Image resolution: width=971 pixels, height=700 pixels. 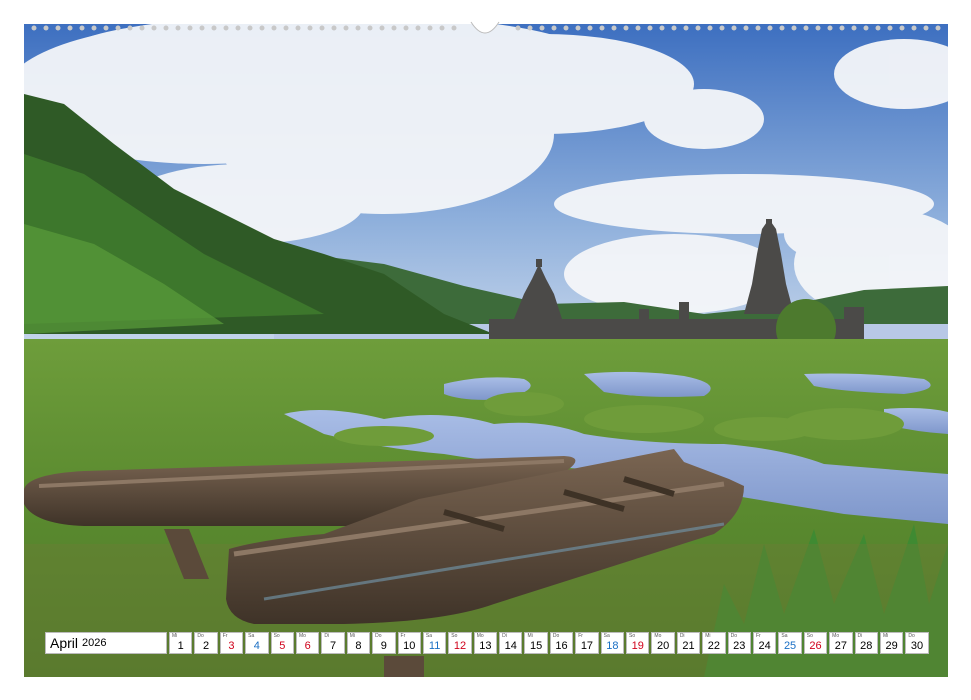 I want to click on calendar-month-label: April 2026, so click(x=106, y=643).